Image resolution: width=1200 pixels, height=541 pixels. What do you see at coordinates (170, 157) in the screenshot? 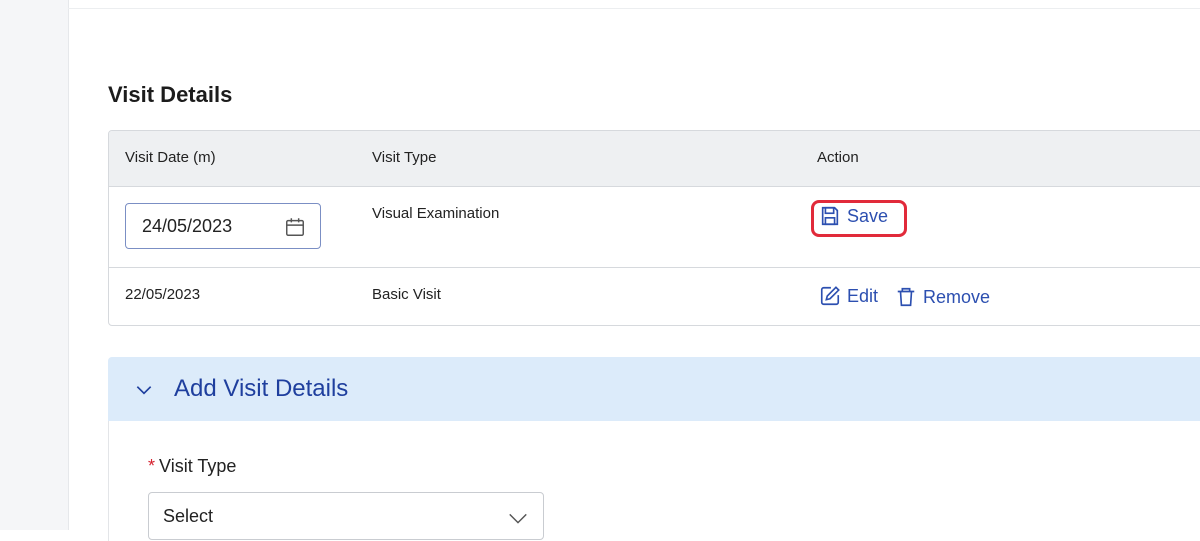
I see `column-header-visit-date: Visit Date (m)` at bounding box center [170, 157].